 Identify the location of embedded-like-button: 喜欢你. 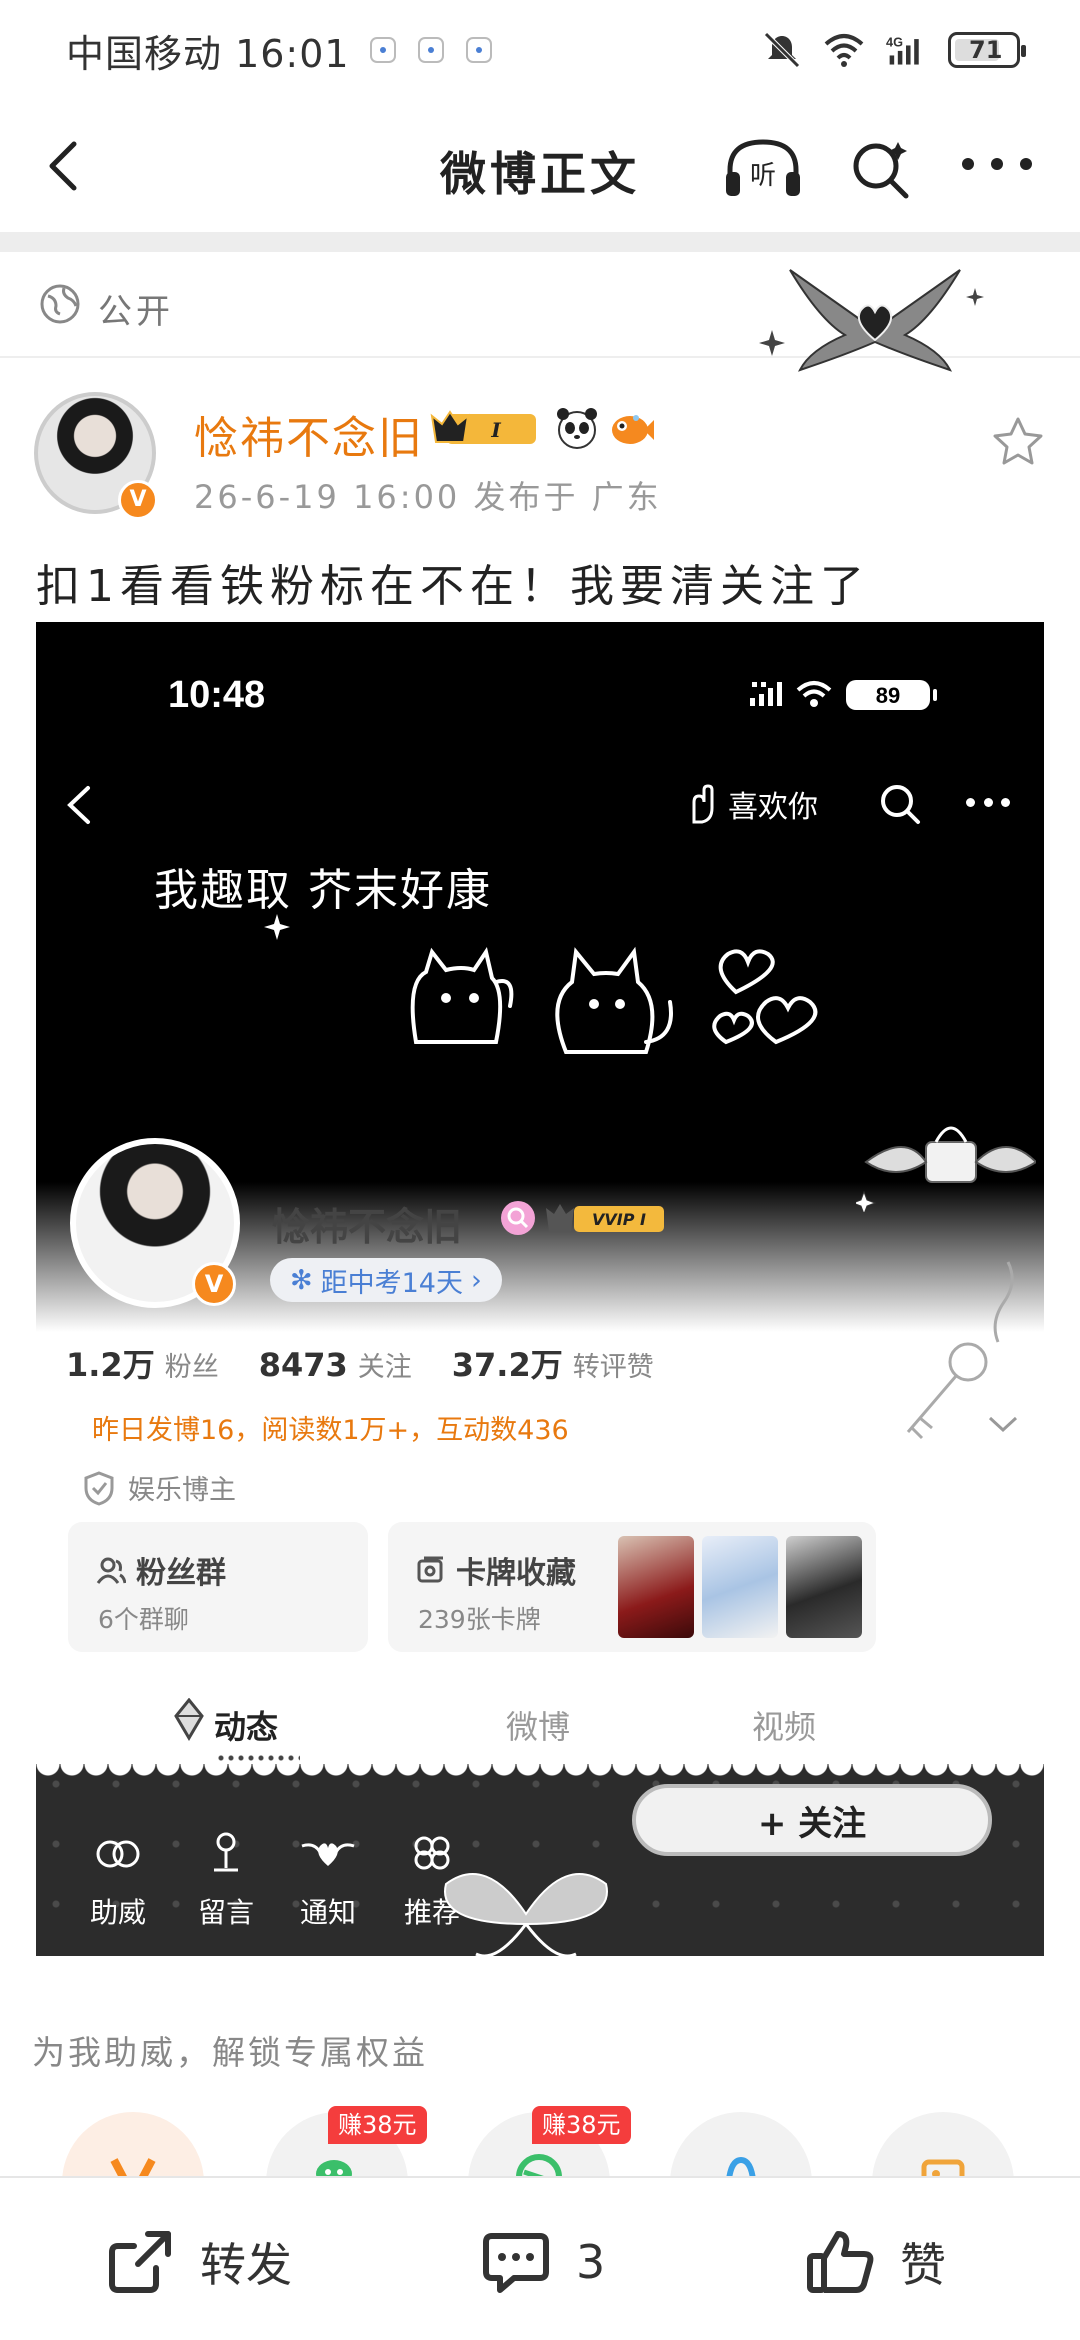
(751, 804).